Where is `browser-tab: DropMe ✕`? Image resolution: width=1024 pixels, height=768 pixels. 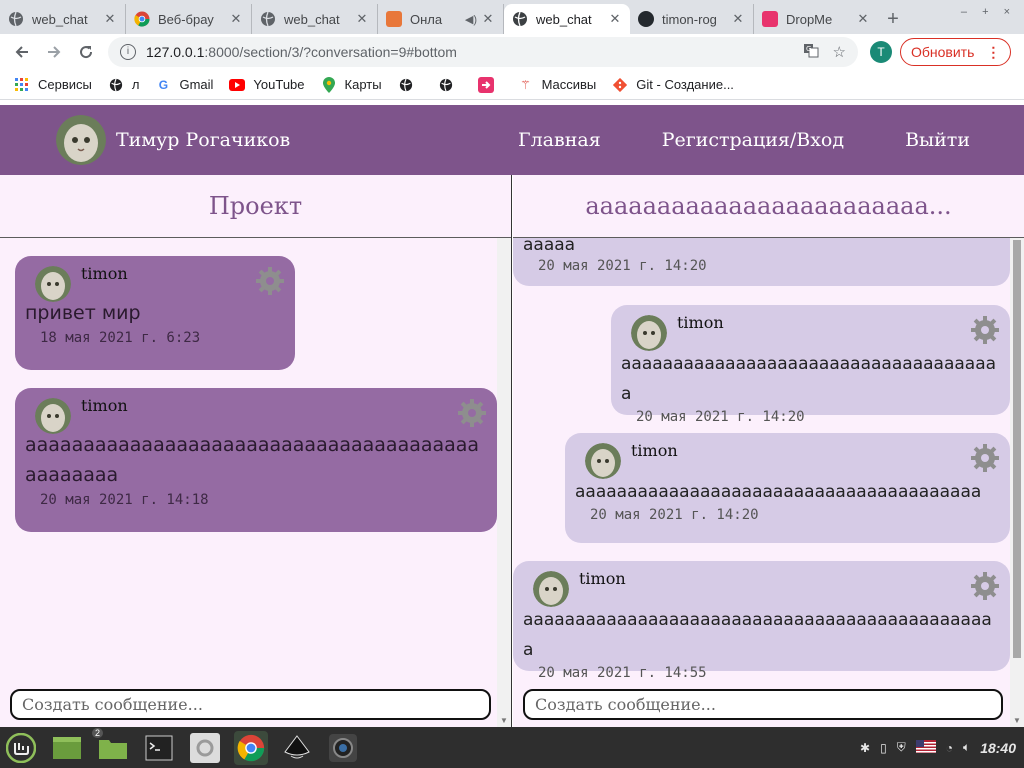 browser-tab: DropMe ✕ is located at coordinates (816, 19).